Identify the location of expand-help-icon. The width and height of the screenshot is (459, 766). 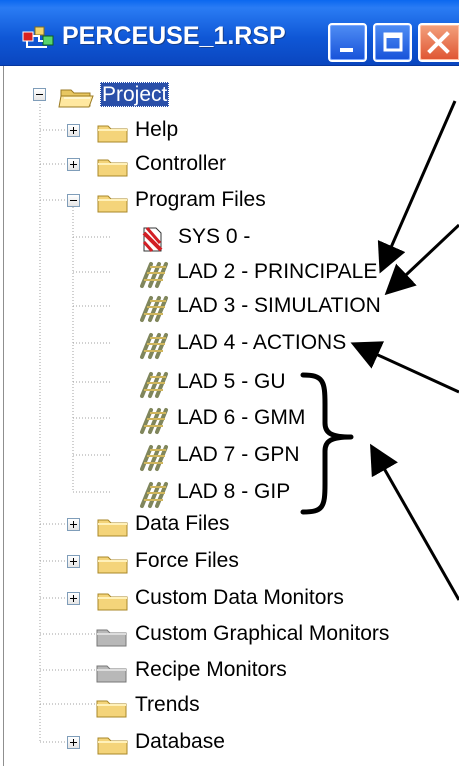
(73, 130).